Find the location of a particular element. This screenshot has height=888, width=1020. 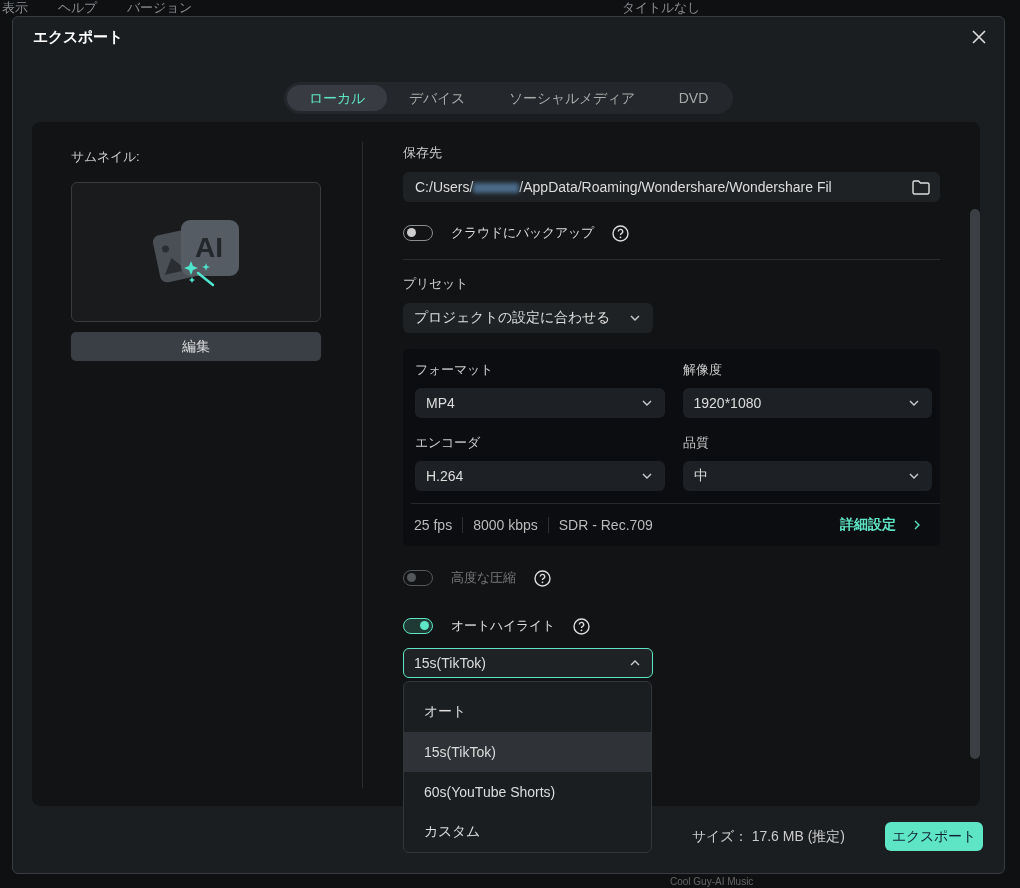

preset-dropdown: プロジェクトの設定に合わせる is located at coordinates (528, 318).